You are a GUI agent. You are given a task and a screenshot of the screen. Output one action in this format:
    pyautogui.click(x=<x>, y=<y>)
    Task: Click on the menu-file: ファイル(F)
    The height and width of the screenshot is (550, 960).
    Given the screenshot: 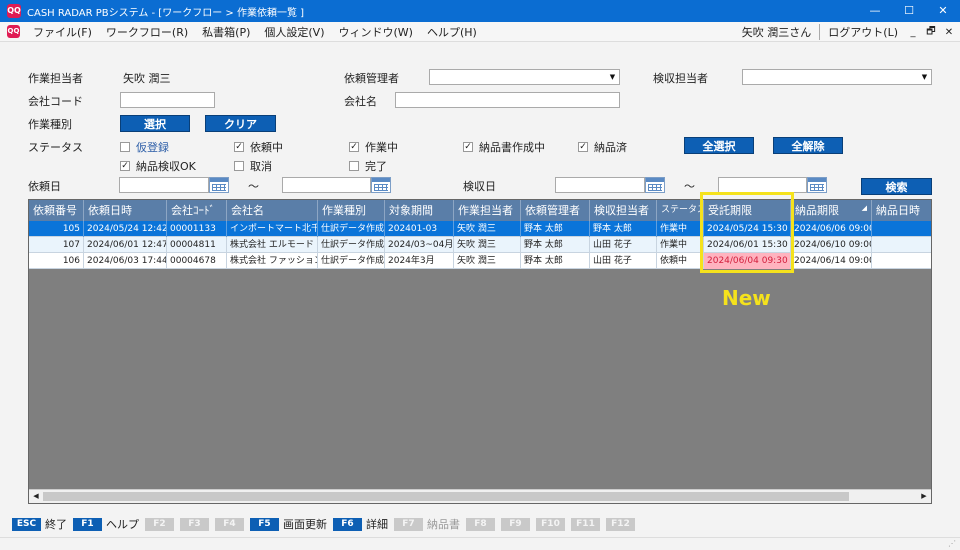 What is the action you would take?
    pyautogui.click(x=62, y=32)
    